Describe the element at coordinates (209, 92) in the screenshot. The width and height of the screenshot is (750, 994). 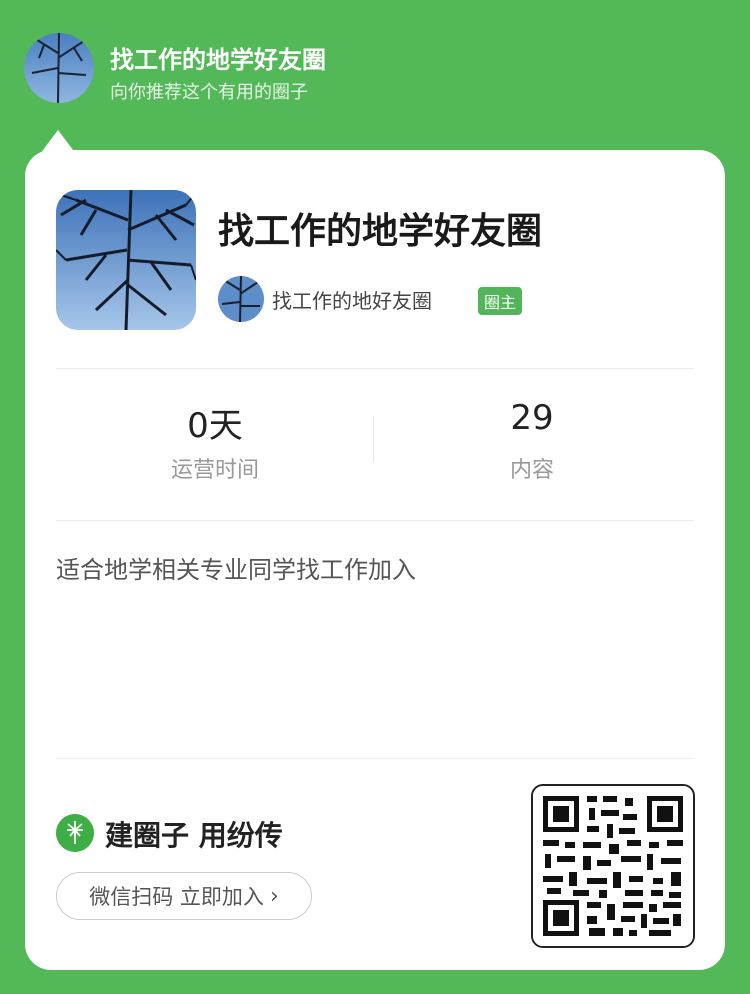
I see `header-subtitle: 向你推荐这个有用的圈子` at that location.